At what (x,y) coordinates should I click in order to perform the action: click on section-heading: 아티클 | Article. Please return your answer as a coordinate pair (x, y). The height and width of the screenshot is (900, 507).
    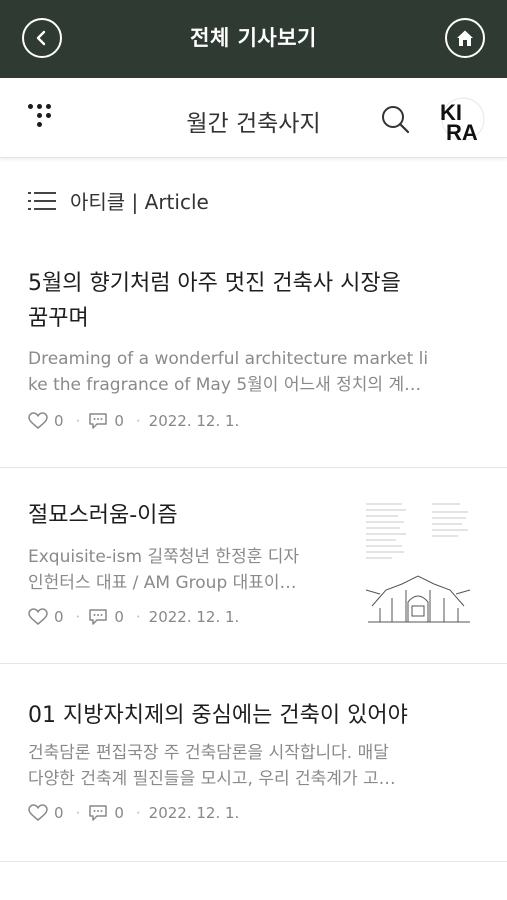
    Looking at the image, I should click on (118, 200).